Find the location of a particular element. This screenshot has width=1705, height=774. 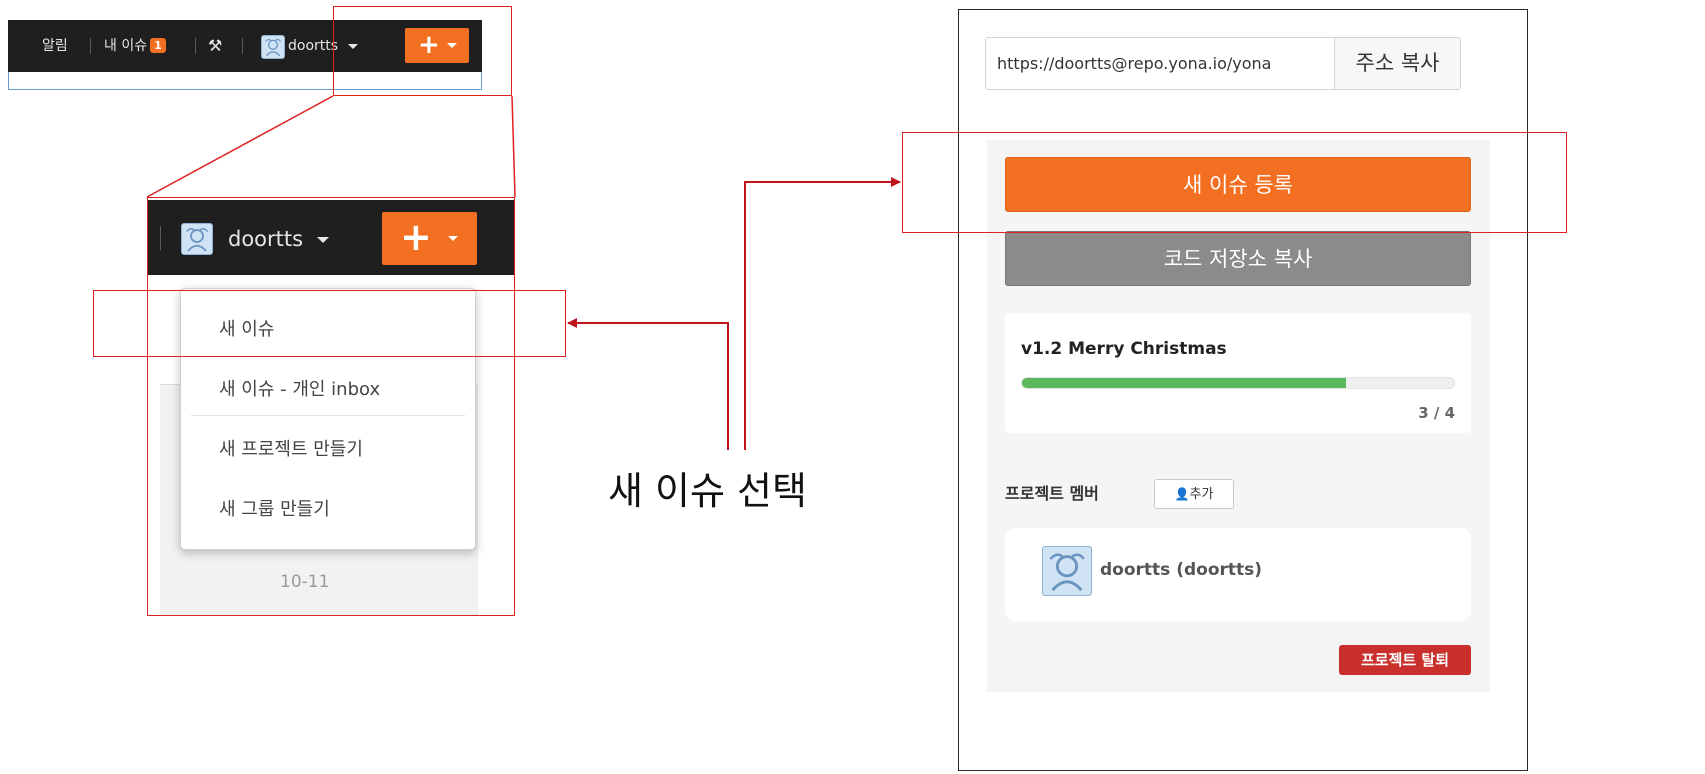

milestone-title: v1.2 Merry Christmas is located at coordinates (1124, 349).